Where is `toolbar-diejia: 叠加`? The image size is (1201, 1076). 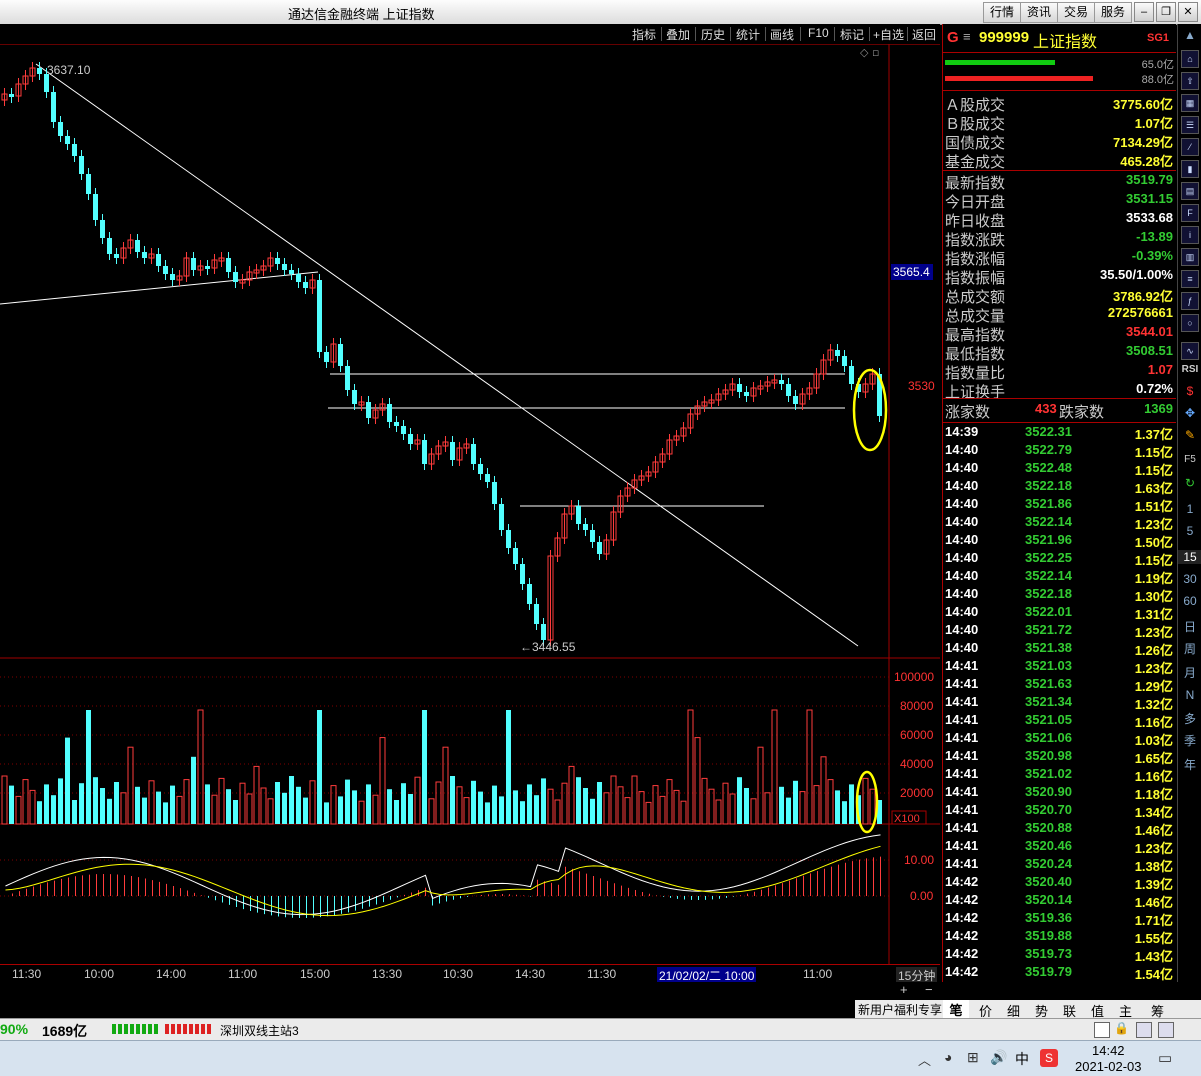 toolbar-diejia: 叠加 is located at coordinates (678, 34).